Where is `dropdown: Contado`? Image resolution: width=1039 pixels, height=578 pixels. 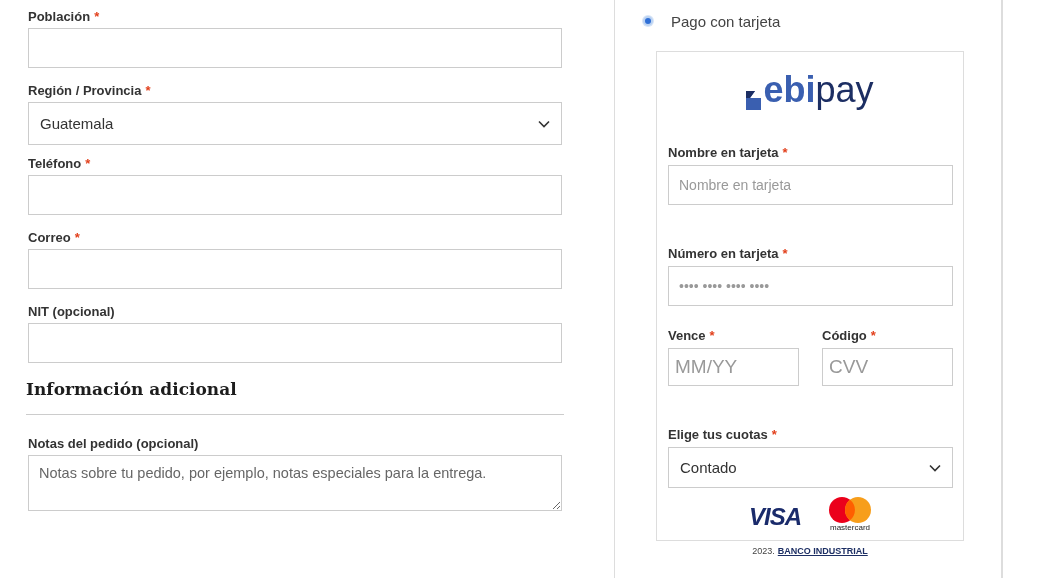 dropdown: Contado is located at coordinates (810, 467).